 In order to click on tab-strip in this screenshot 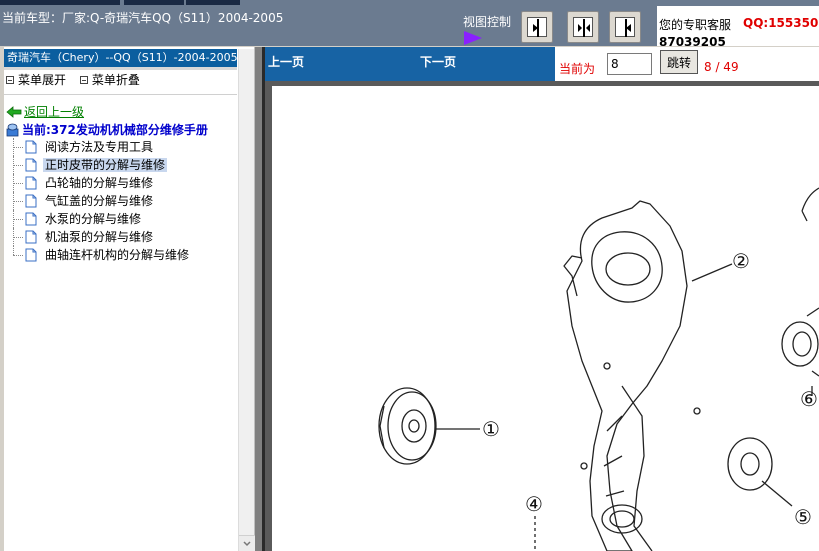, I will do `click(120, 3)`.